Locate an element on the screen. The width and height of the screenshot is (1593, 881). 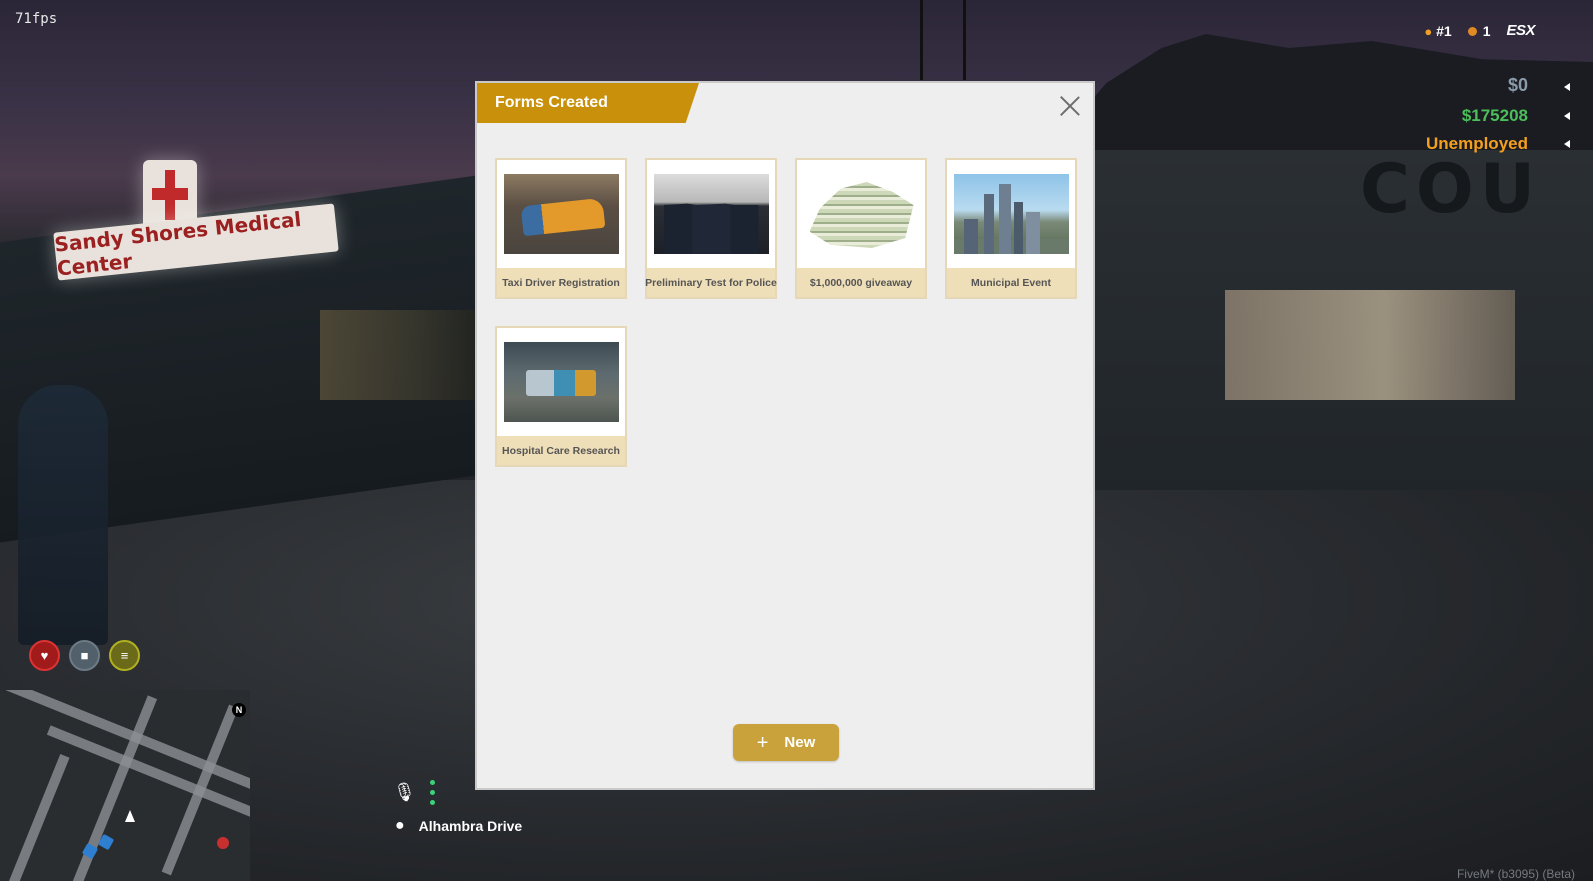
status-icons: ♥ ■ ≡ is located at coordinates (84, 655).